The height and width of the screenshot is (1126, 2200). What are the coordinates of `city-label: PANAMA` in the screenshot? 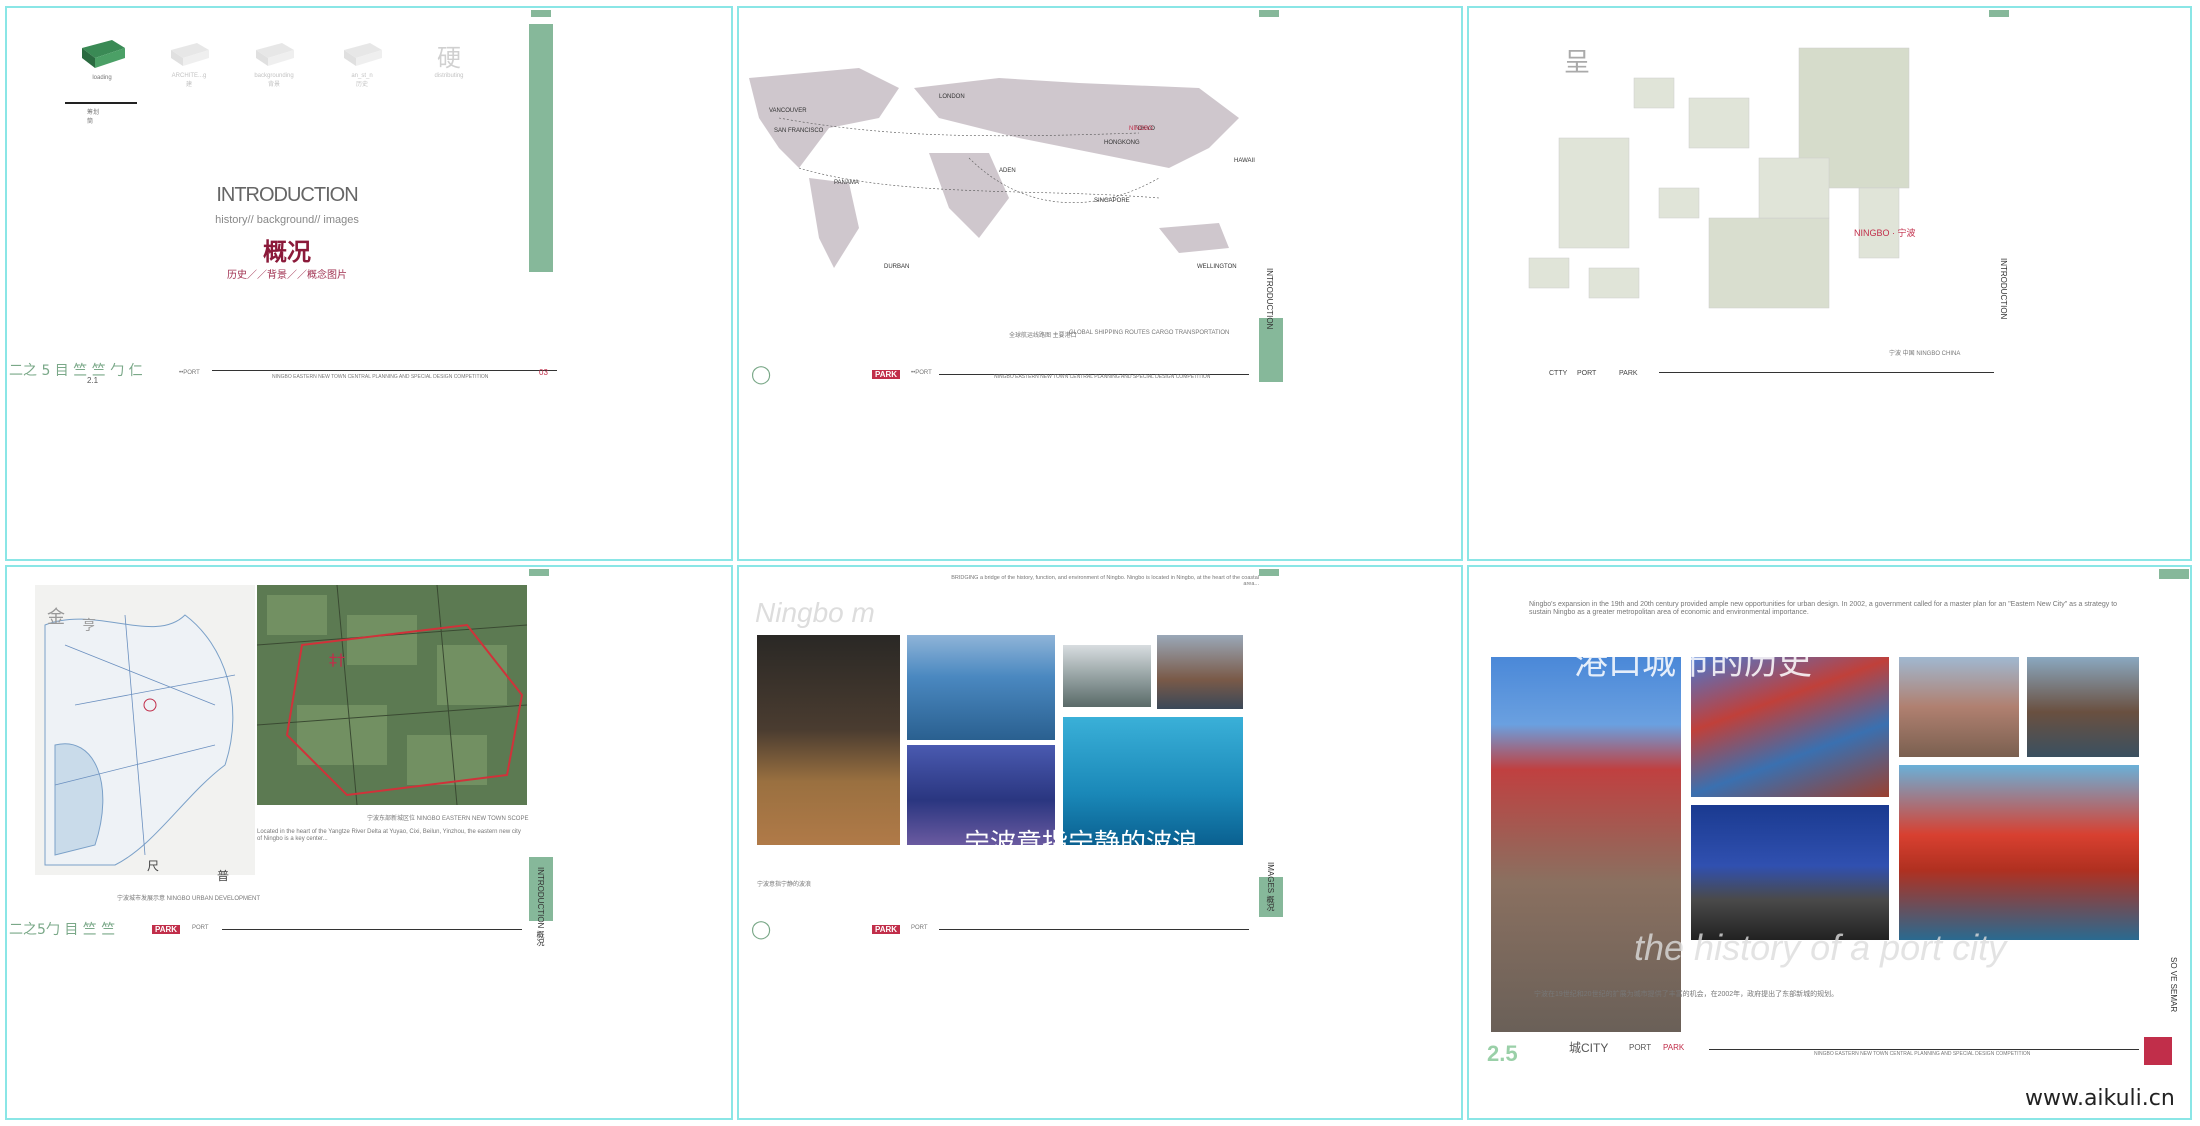 It's located at (846, 183).